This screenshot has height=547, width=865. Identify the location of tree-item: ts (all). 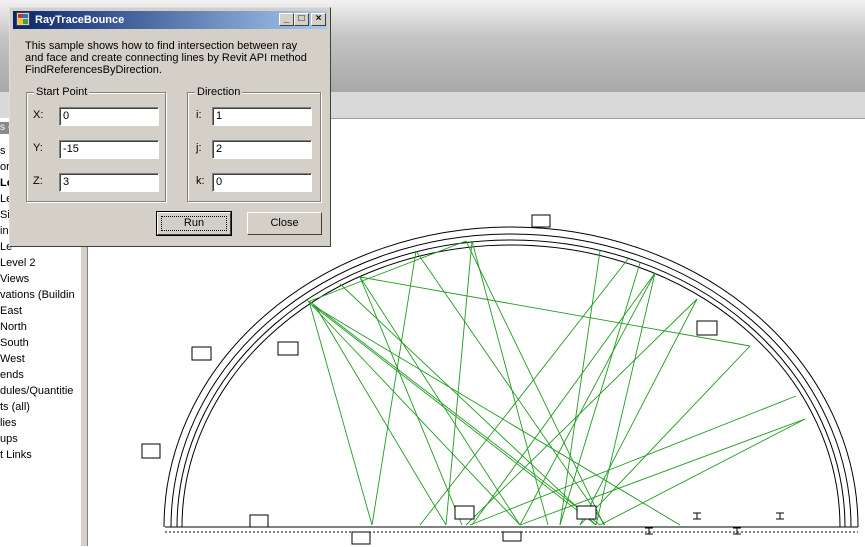
(15, 407).